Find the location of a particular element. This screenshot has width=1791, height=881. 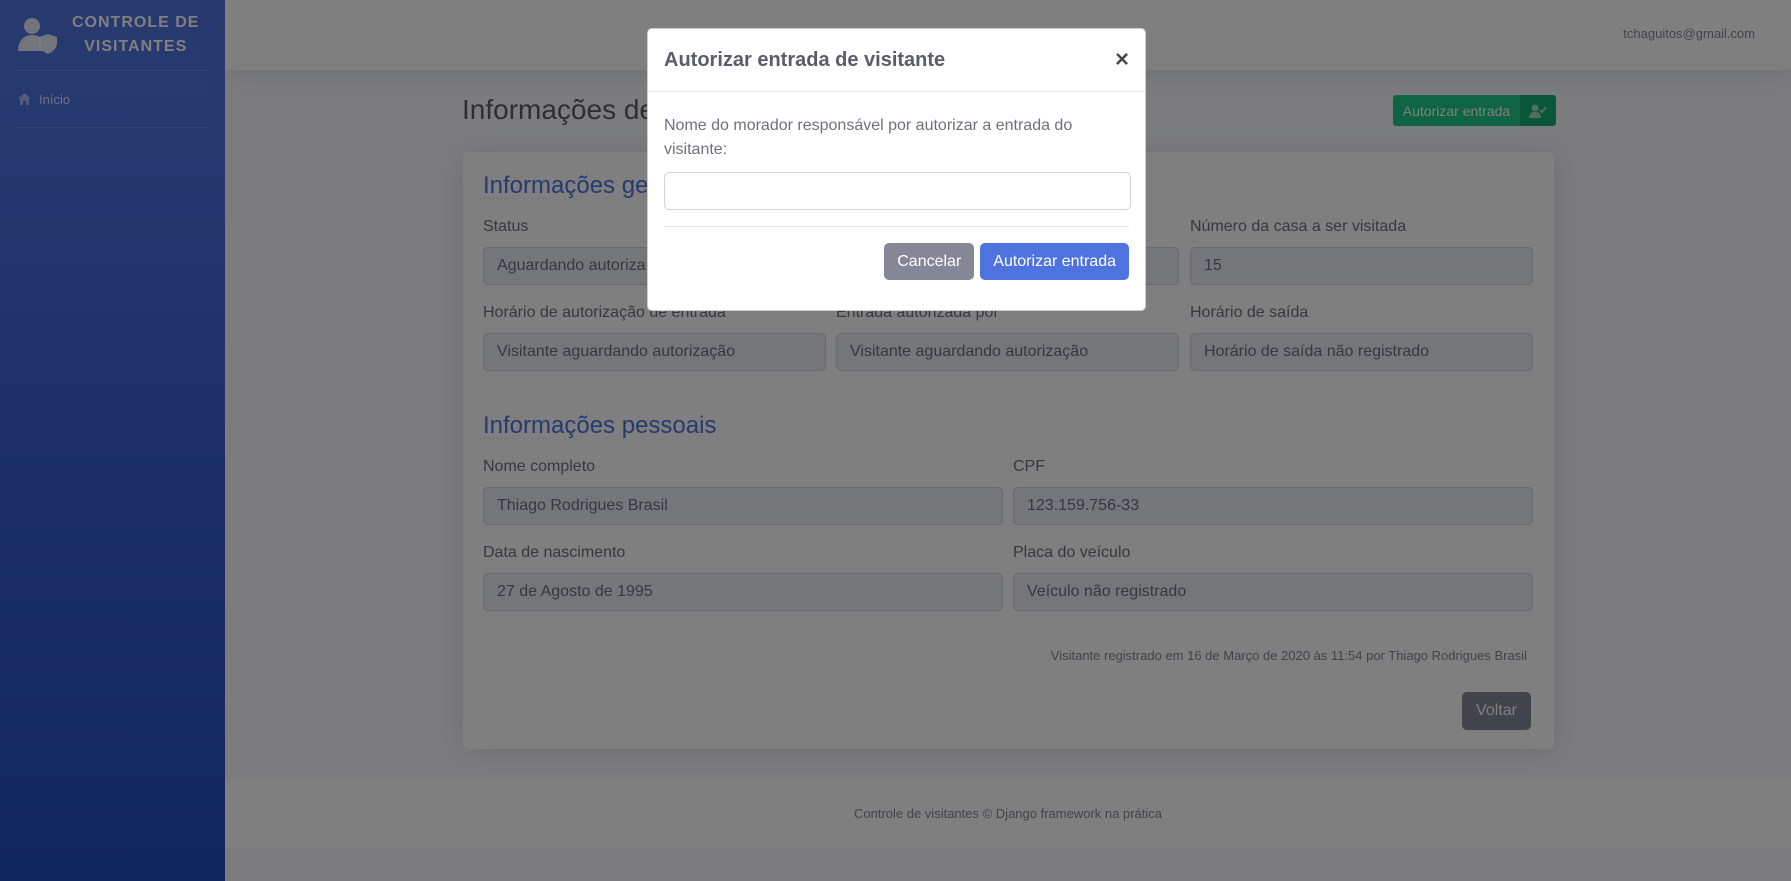

modal-footer: Cancelar Autorizar entrada is located at coordinates (896, 253).